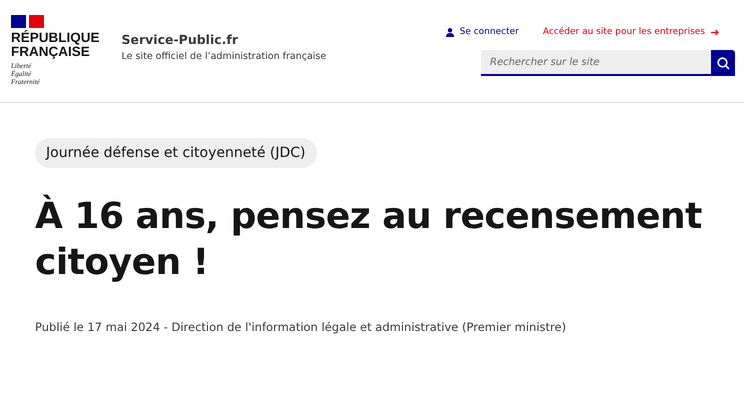  Describe the element at coordinates (55, 45) in the screenshot. I see `logo-text: RÉPUBLIQUE FRANÇAISE` at that location.